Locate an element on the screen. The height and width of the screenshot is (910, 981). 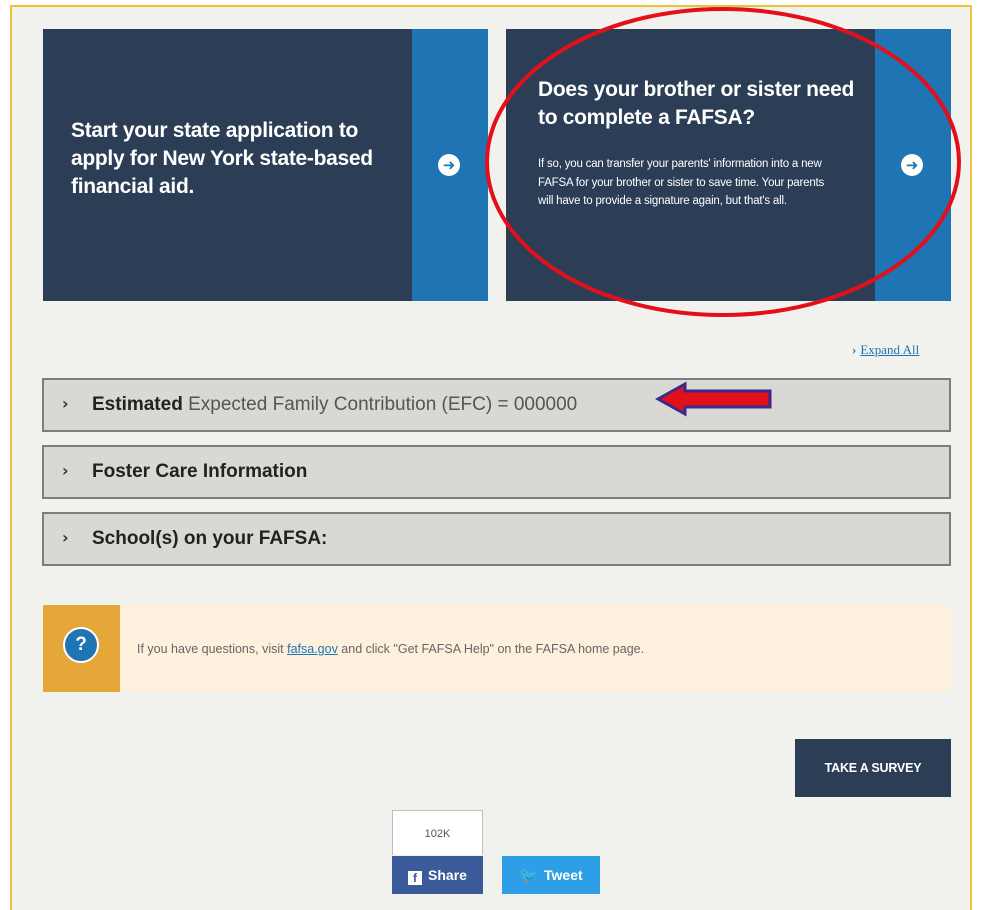
accordion-efc-strong: Estimated is located at coordinates (137, 404).